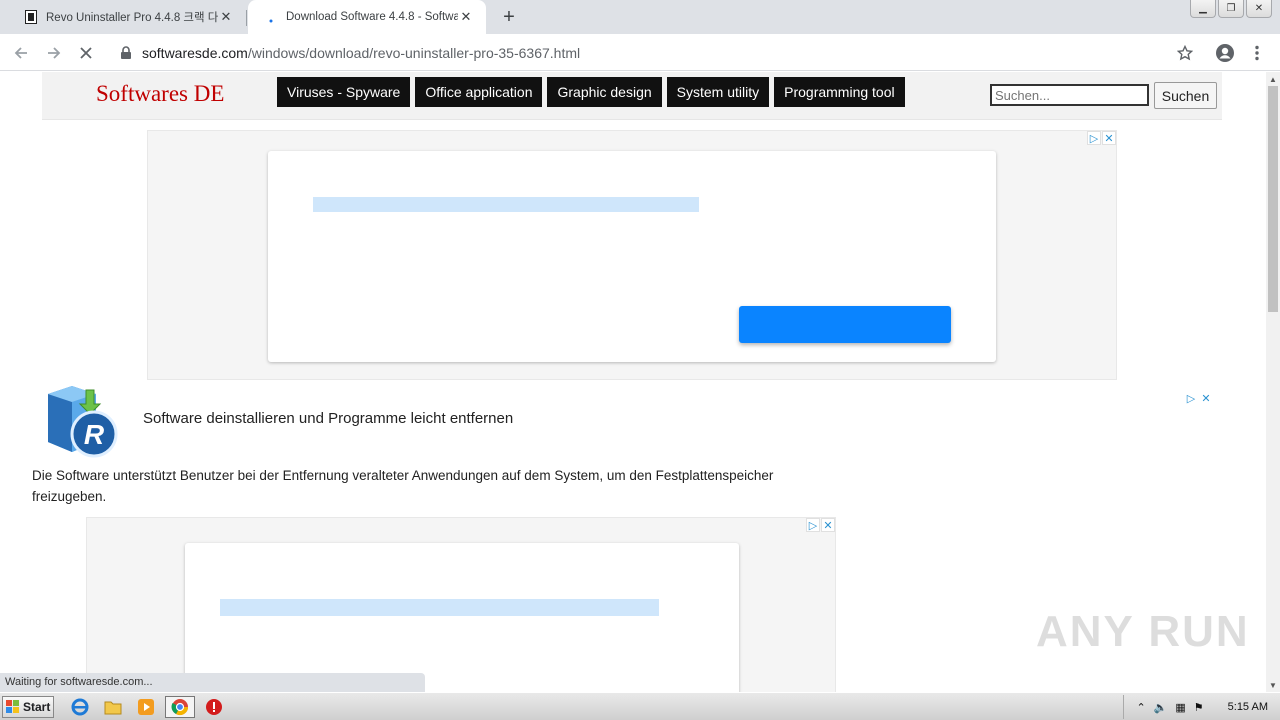 This screenshot has height=720, width=1280. What do you see at coordinates (160, 94) in the screenshot?
I see `site-logo: Softwares DE` at bounding box center [160, 94].